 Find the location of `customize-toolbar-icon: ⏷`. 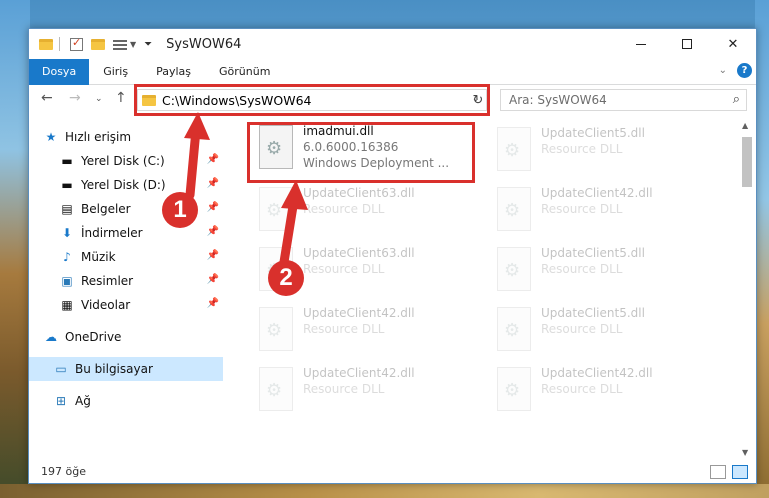

customize-toolbar-icon: ⏷ is located at coordinates (148, 44).